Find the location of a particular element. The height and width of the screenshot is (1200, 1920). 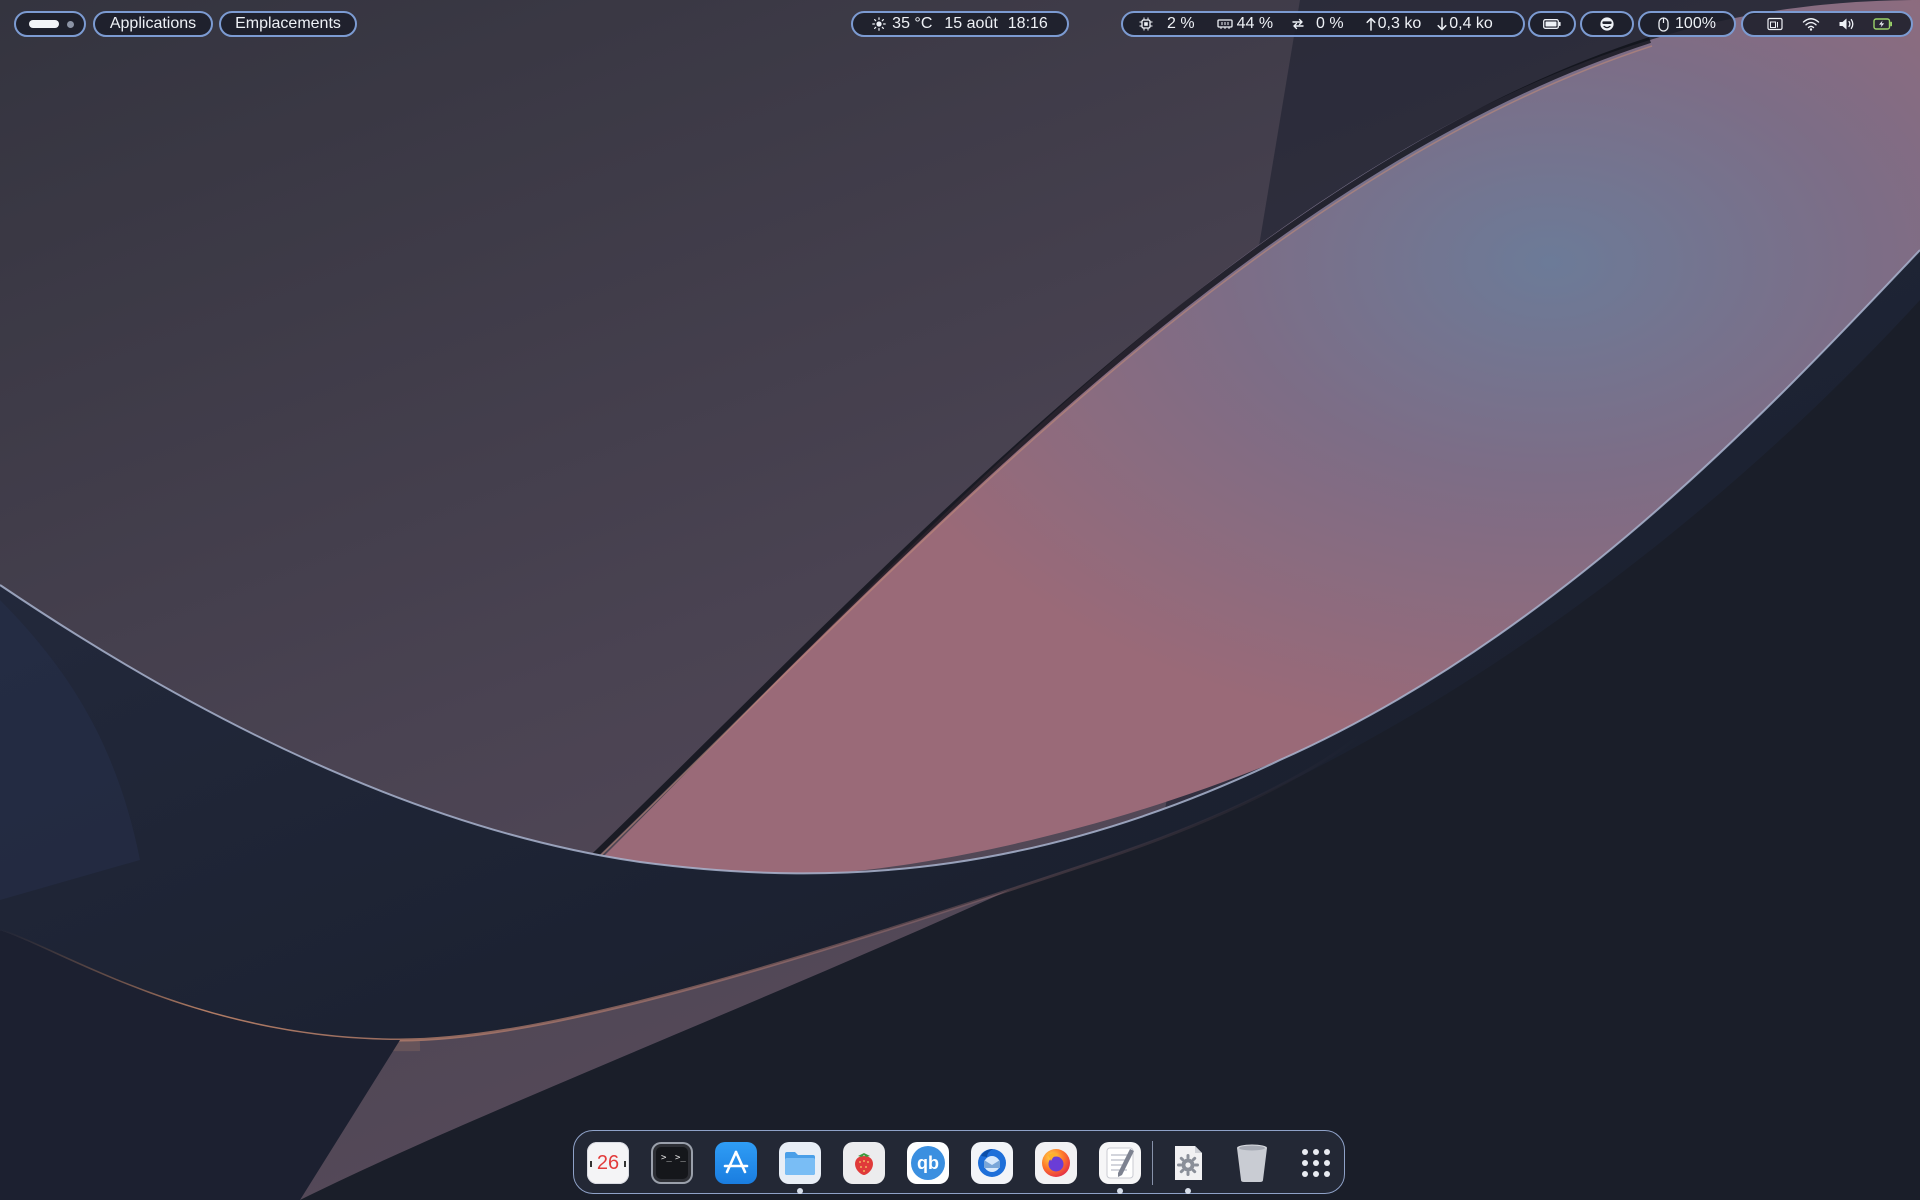

system-menu-button is located at coordinates (1827, 24).